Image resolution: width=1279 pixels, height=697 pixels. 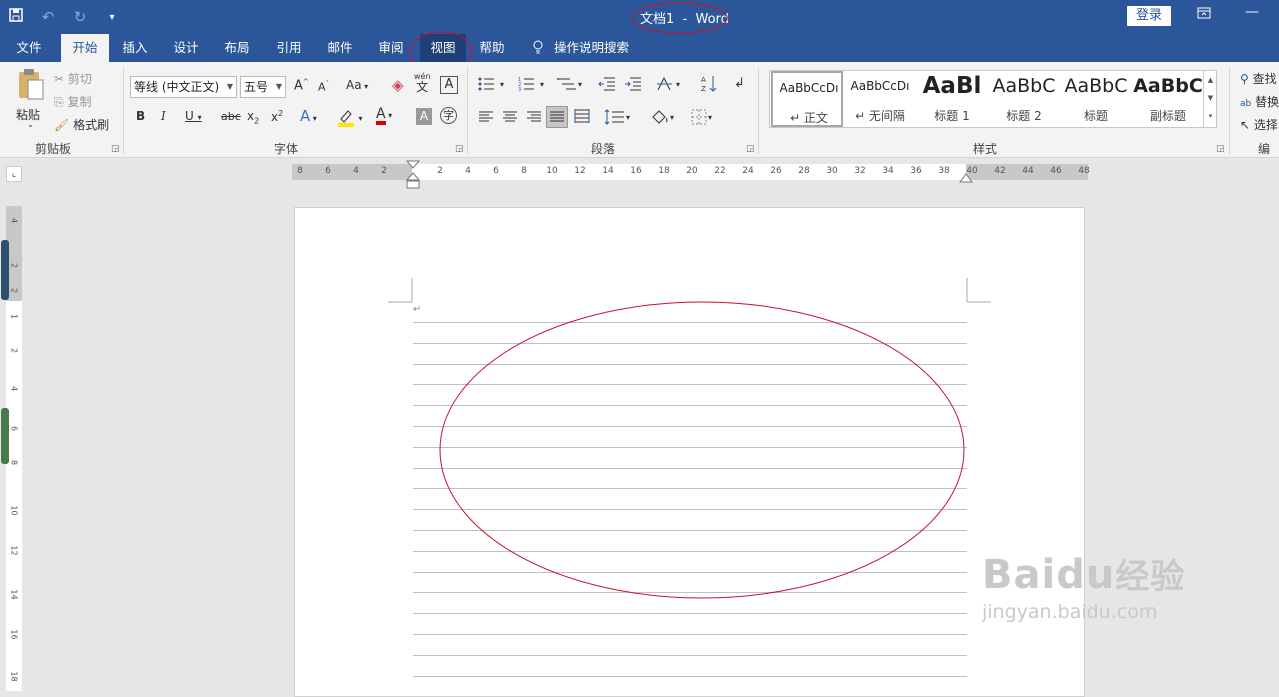 What do you see at coordinates (289, 48) in the screenshot?
I see `tab-references: 引用` at bounding box center [289, 48].